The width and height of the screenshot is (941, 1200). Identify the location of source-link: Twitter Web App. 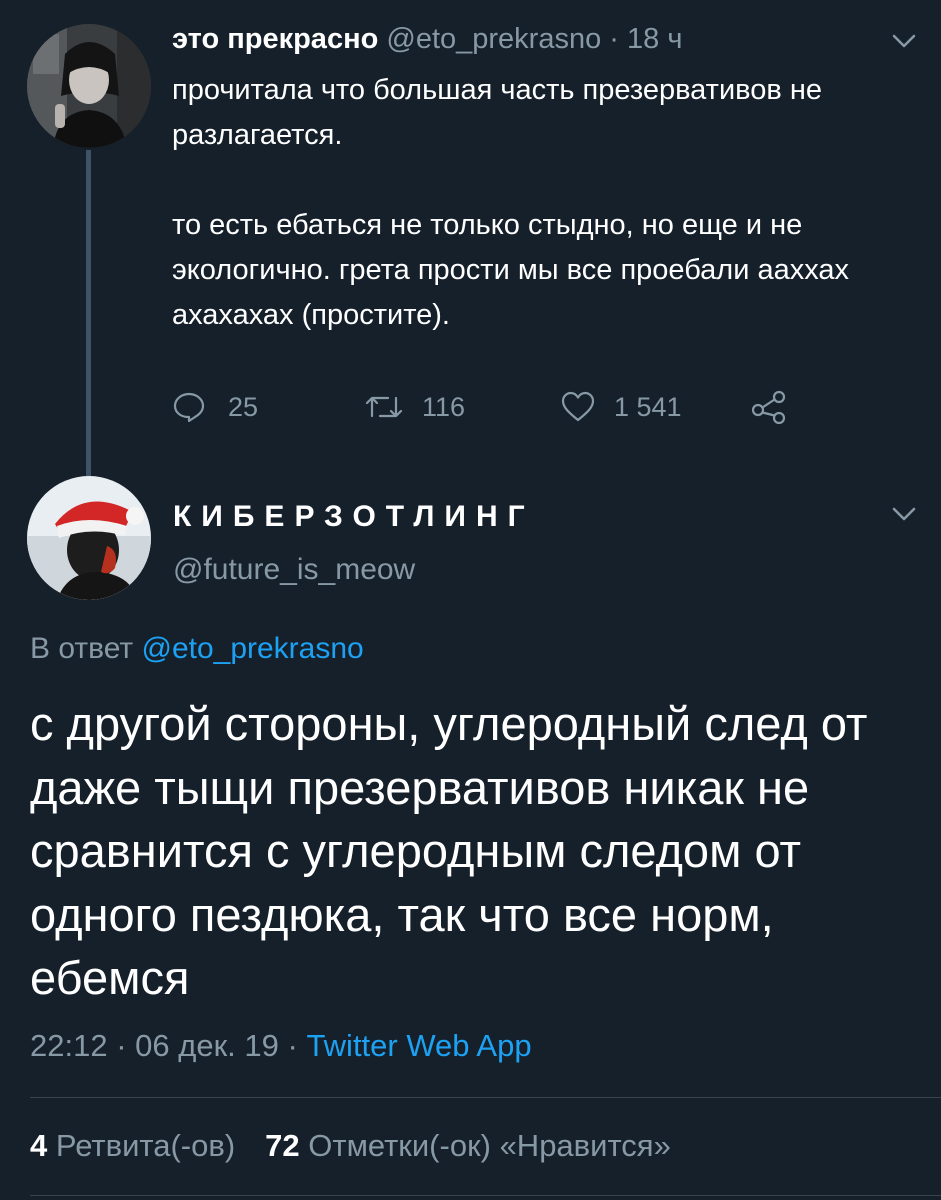
(418, 1045).